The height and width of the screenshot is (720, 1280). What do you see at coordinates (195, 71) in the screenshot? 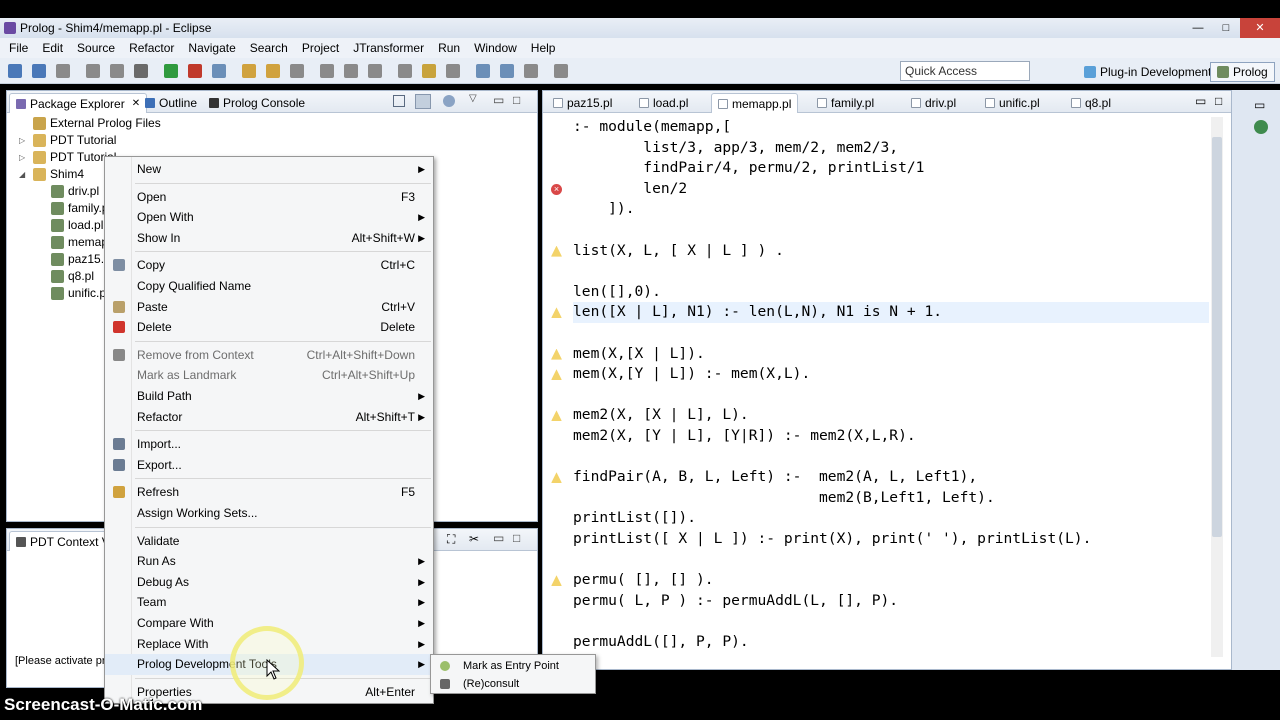
I see `external-tools-icon` at bounding box center [195, 71].